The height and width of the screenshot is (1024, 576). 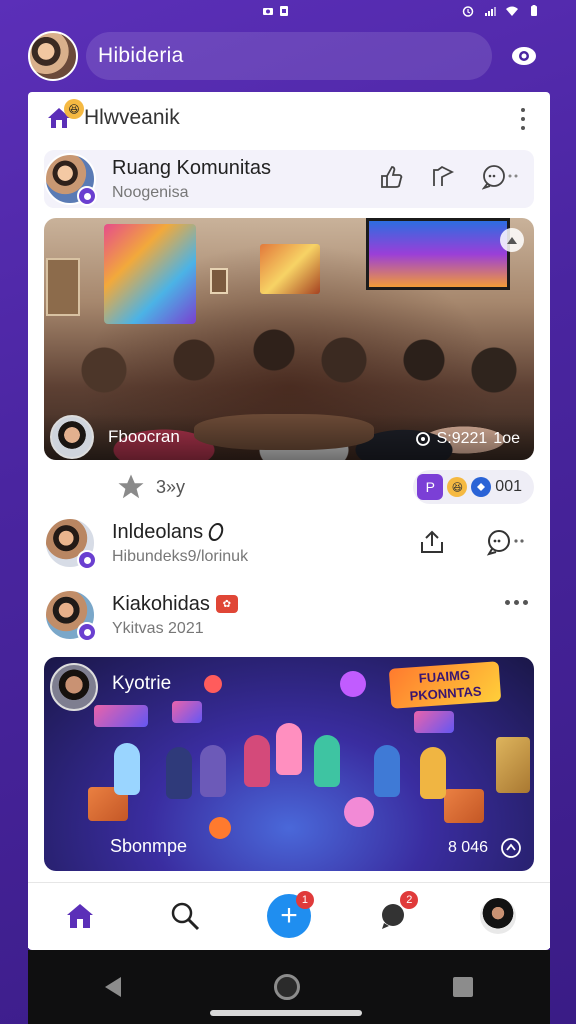 What do you see at coordinates (438, 254) in the screenshot?
I see `tv-screen` at bounding box center [438, 254].